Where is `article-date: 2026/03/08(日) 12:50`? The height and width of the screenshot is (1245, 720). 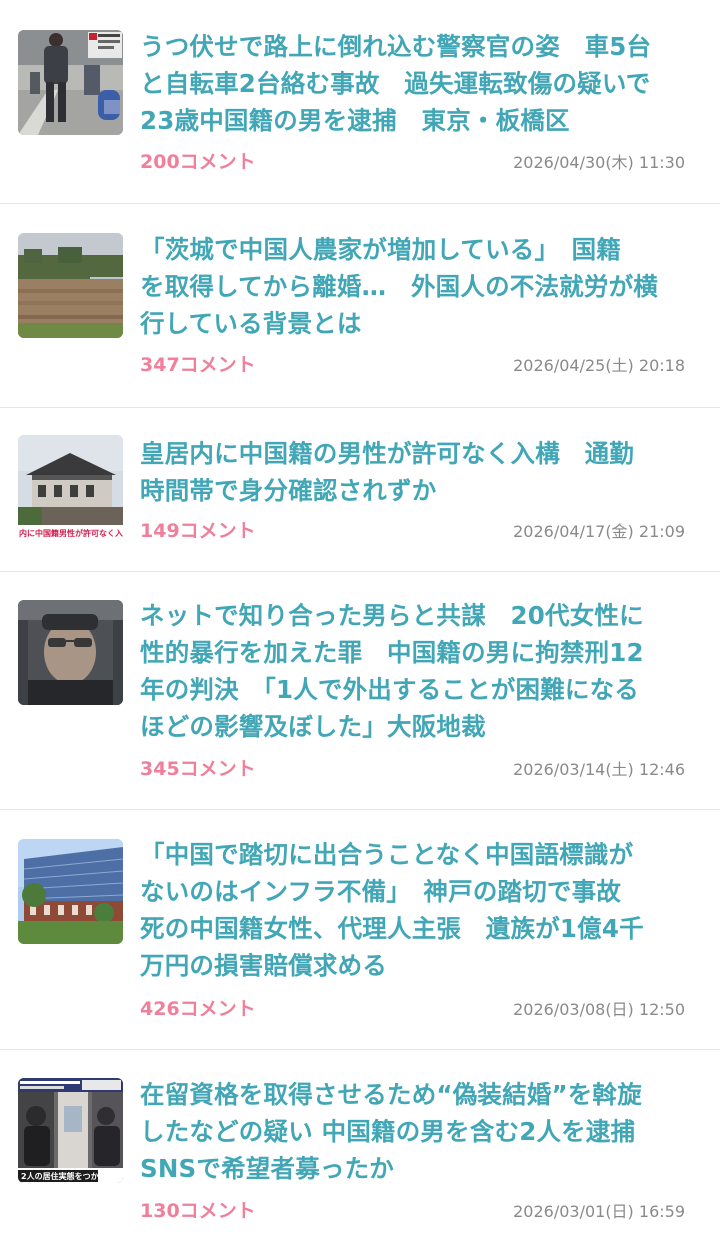 article-date: 2026/03/08(日) 12:50 is located at coordinates (599, 1009).